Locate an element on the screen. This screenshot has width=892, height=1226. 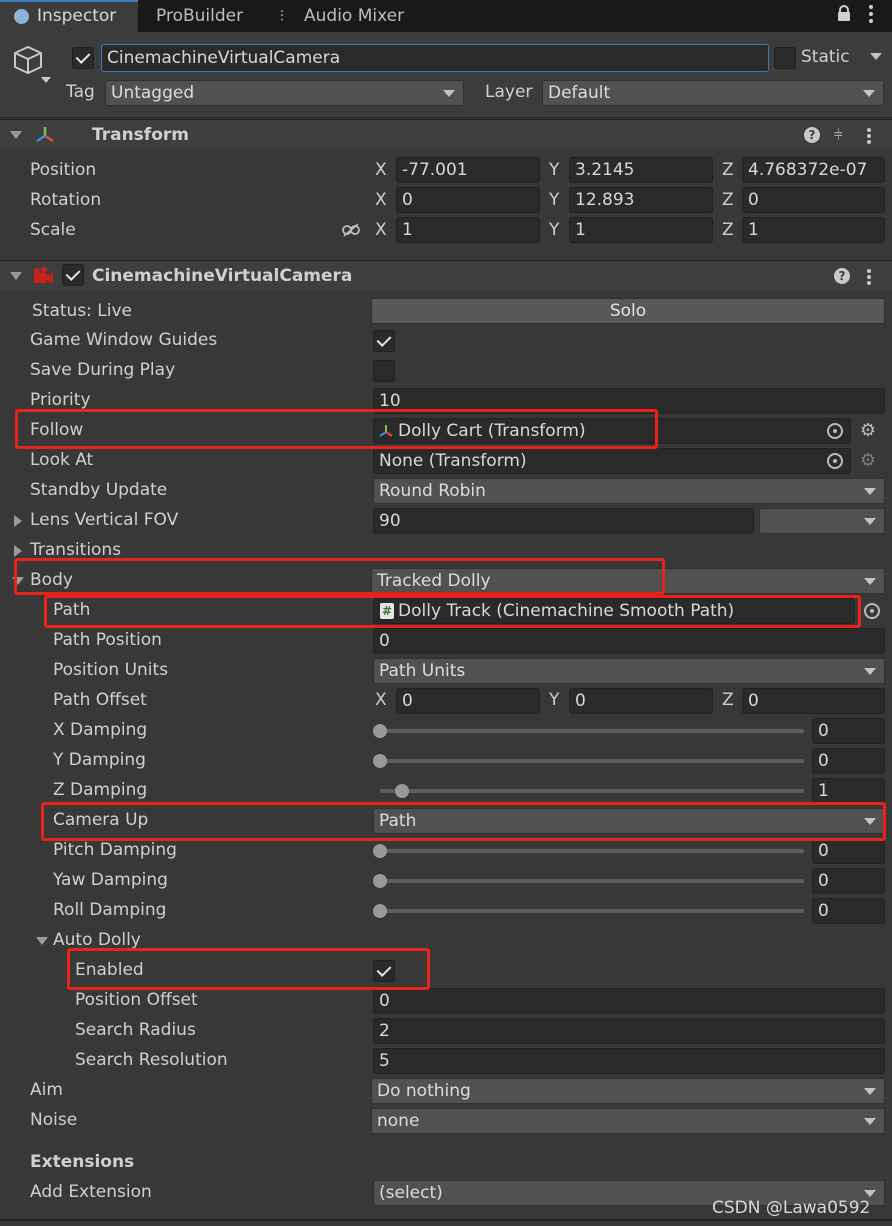
aim-dropdown: Do nothing is located at coordinates (628, 1091).